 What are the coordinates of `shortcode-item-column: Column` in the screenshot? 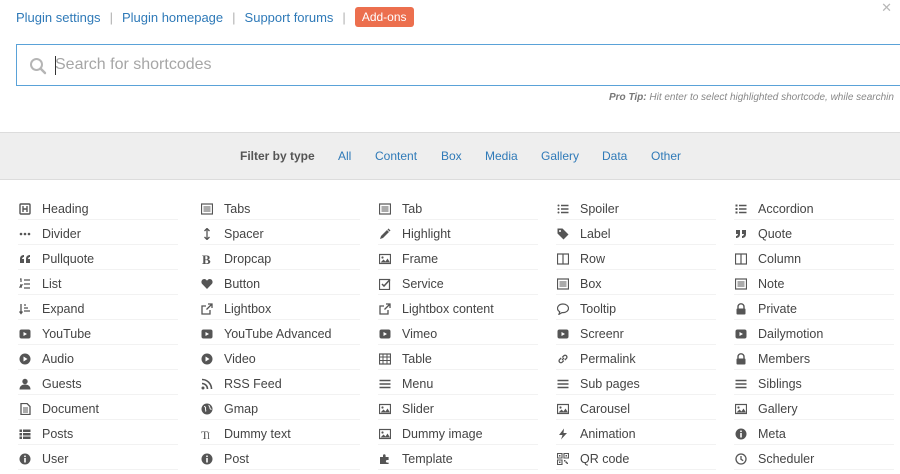 It's located at (814, 259).